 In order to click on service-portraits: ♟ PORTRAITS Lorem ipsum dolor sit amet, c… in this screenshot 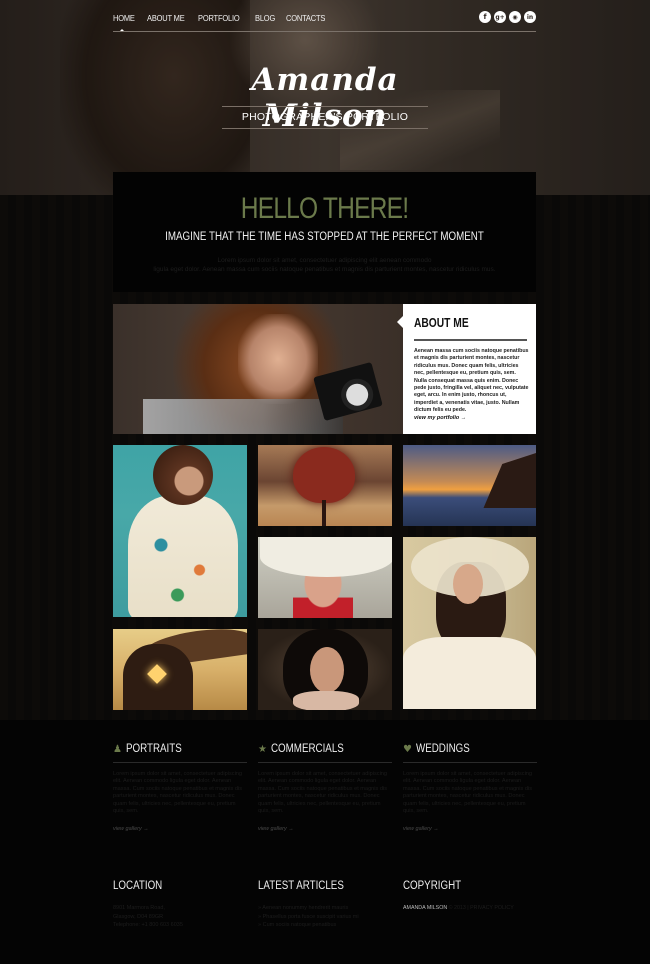, I will do `click(180, 787)`.